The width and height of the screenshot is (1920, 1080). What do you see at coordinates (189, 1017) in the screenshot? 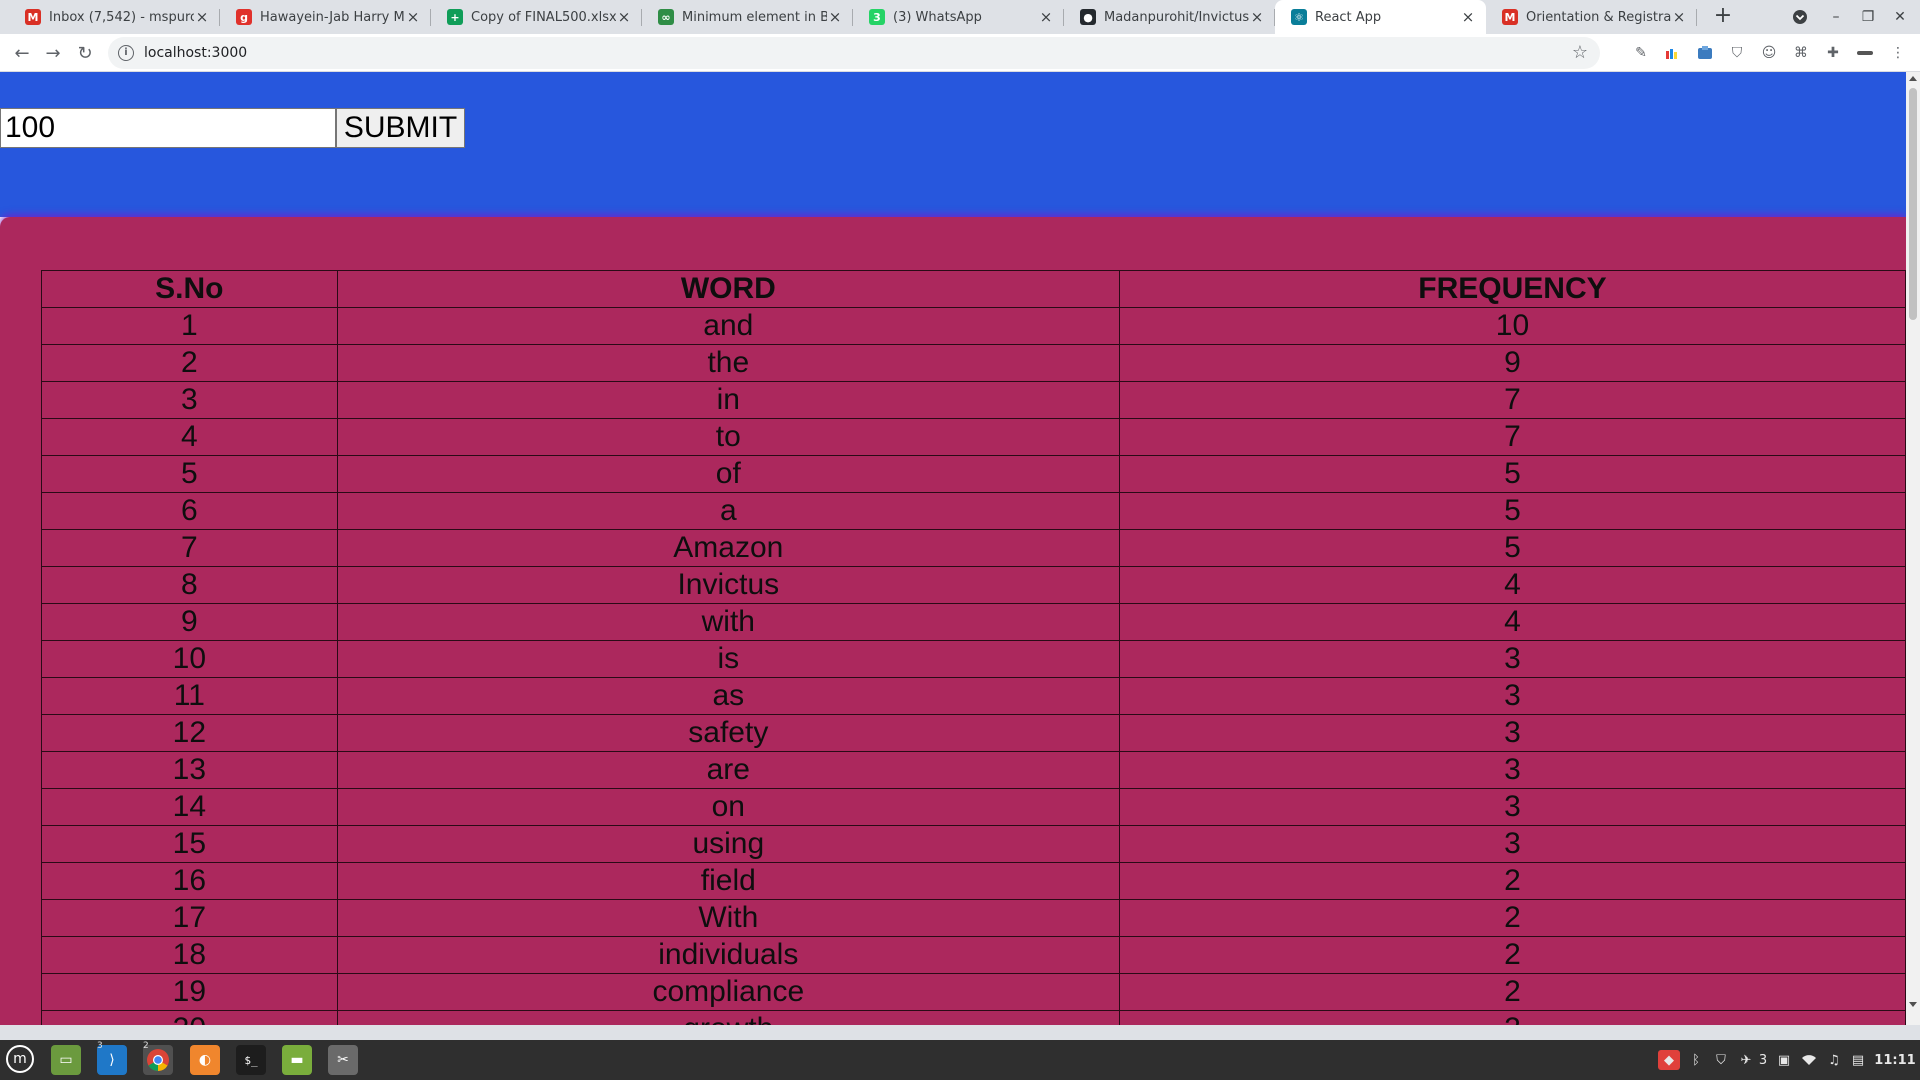
I see `cell-serial: 20` at bounding box center [189, 1017].